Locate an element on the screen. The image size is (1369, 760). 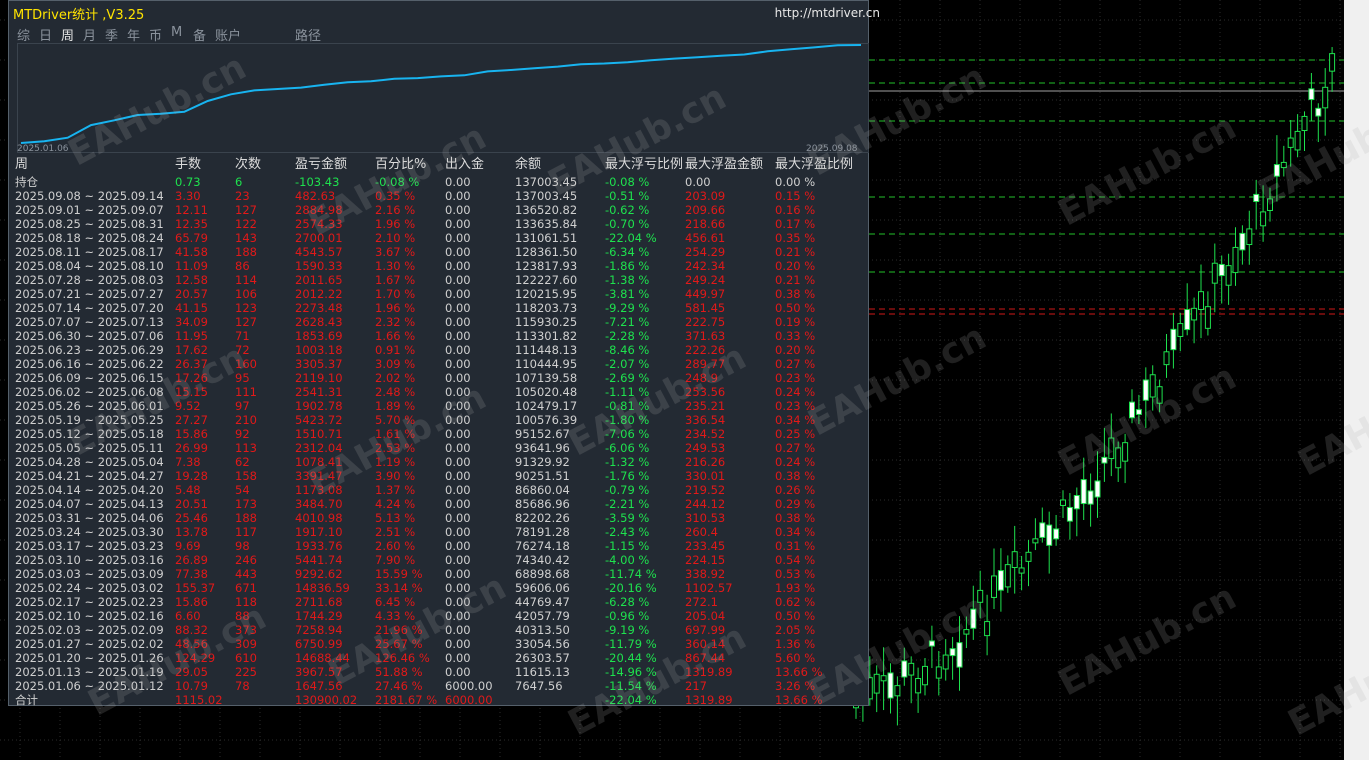
table-cell: 11615.13 is located at coordinates (542, 672).